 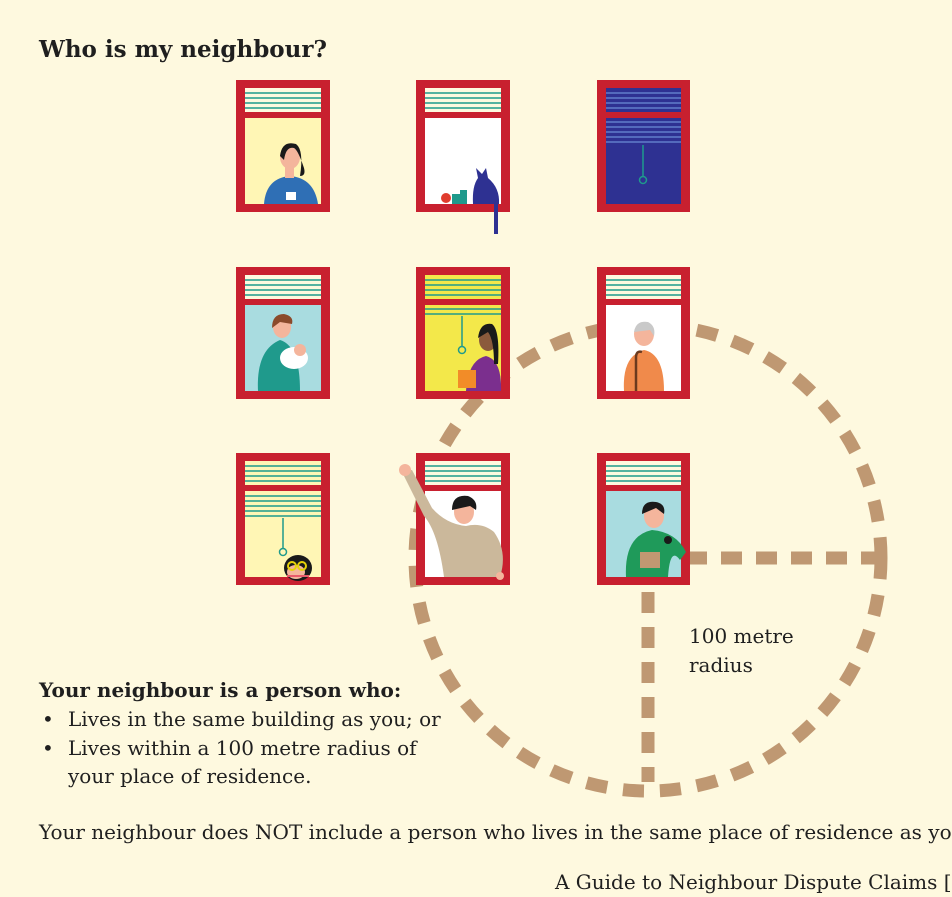 I want to click on child-with-glasses-icon, so click(x=298, y=568).